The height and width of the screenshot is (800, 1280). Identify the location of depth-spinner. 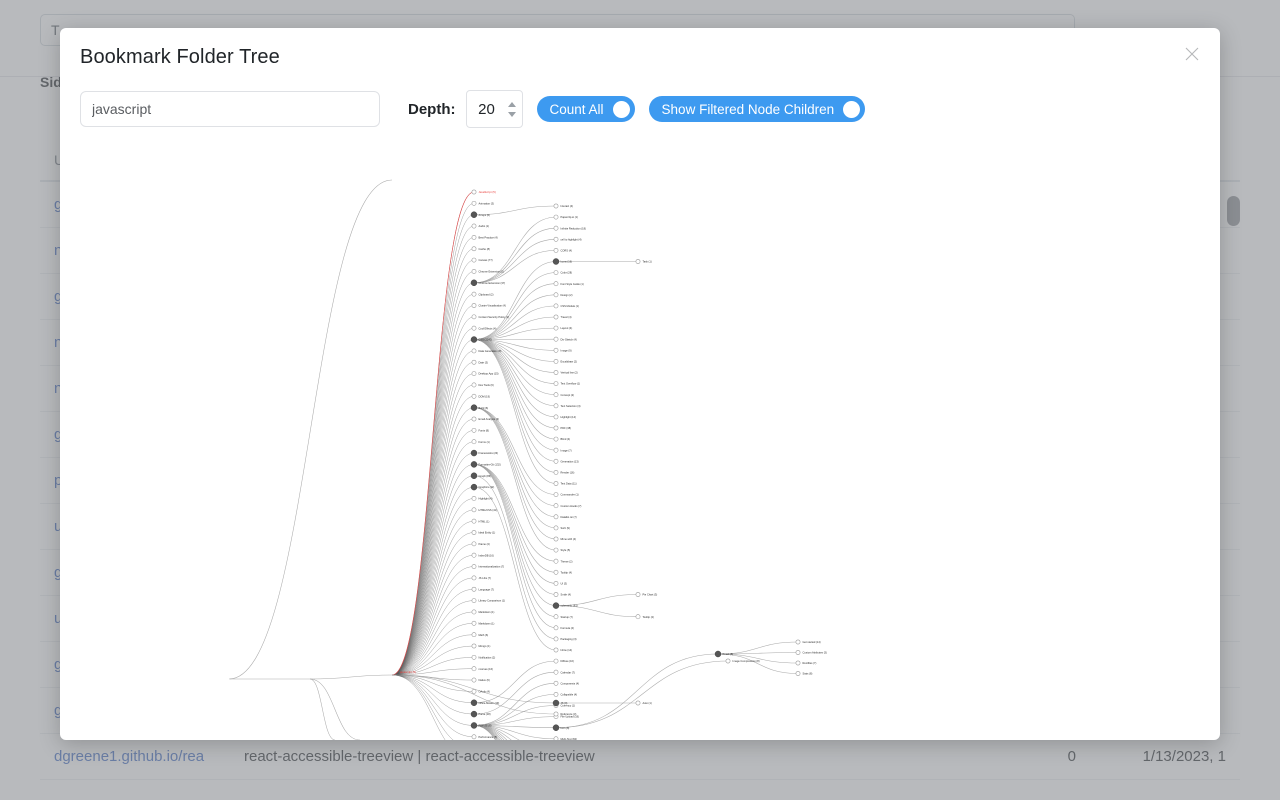
(514, 109).